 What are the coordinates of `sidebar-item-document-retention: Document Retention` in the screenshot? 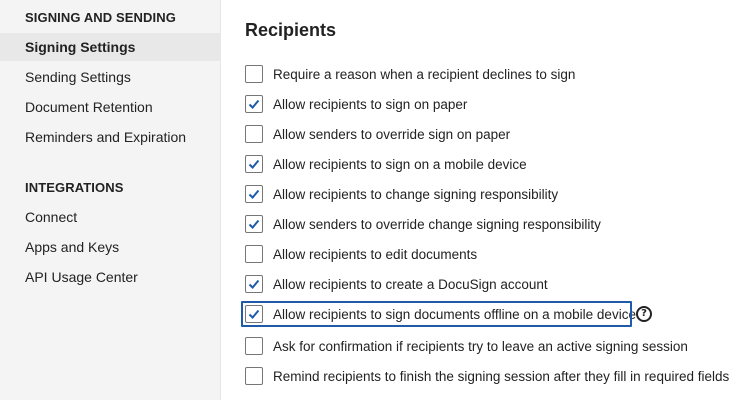 It's located at (110, 107).